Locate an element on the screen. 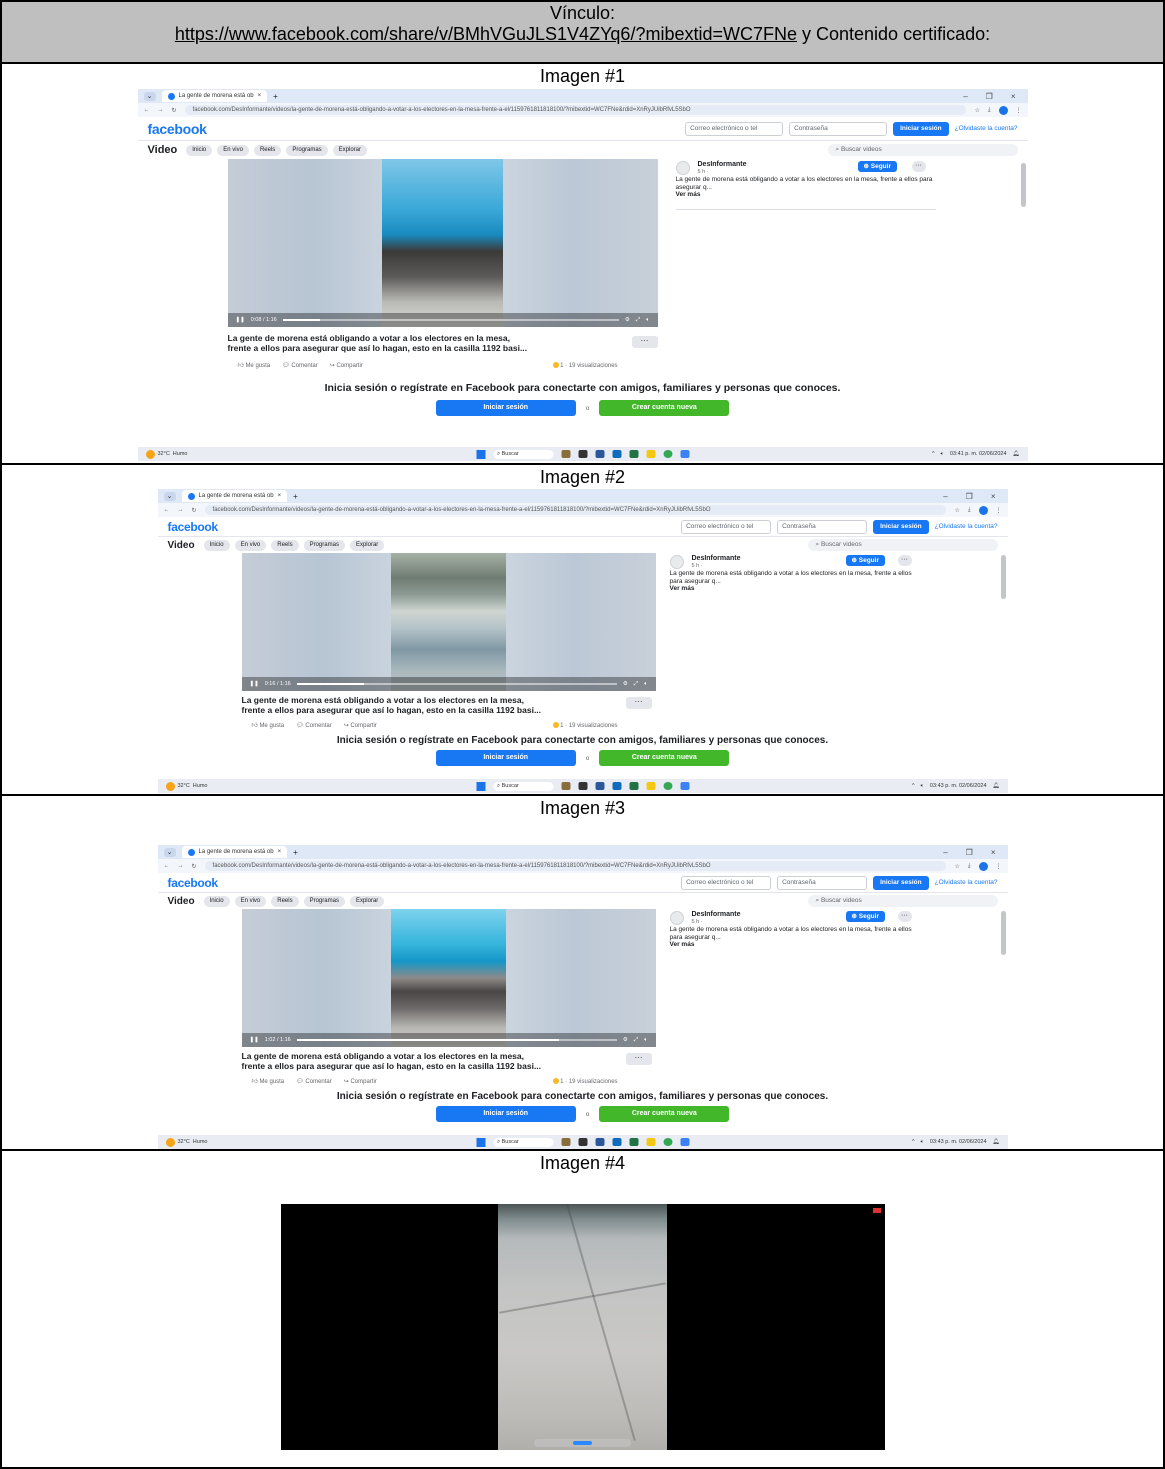 The height and width of the screenshot is (1469, 1165). chrome-icon is located at coordinates (667, 454).